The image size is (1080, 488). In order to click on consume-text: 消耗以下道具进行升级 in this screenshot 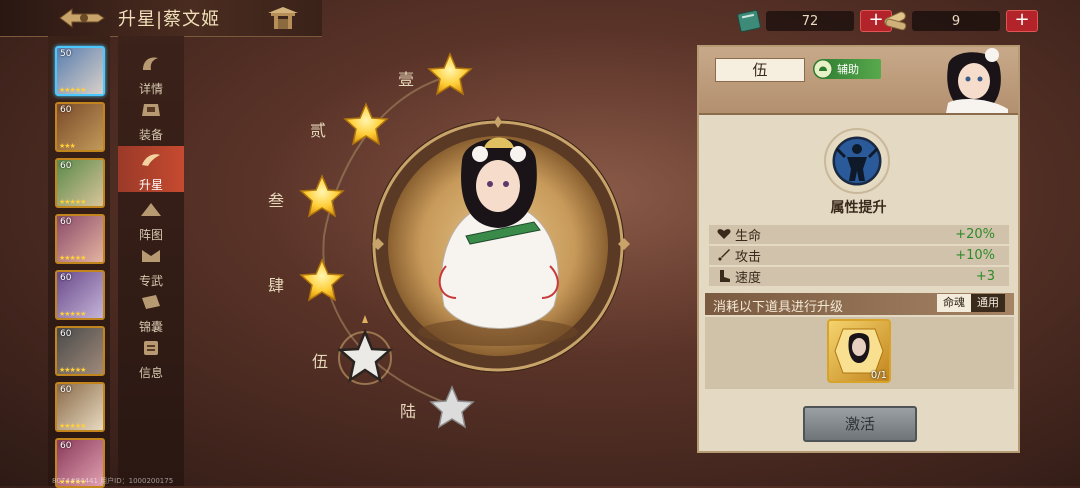, I will do `click(778, 307)`.